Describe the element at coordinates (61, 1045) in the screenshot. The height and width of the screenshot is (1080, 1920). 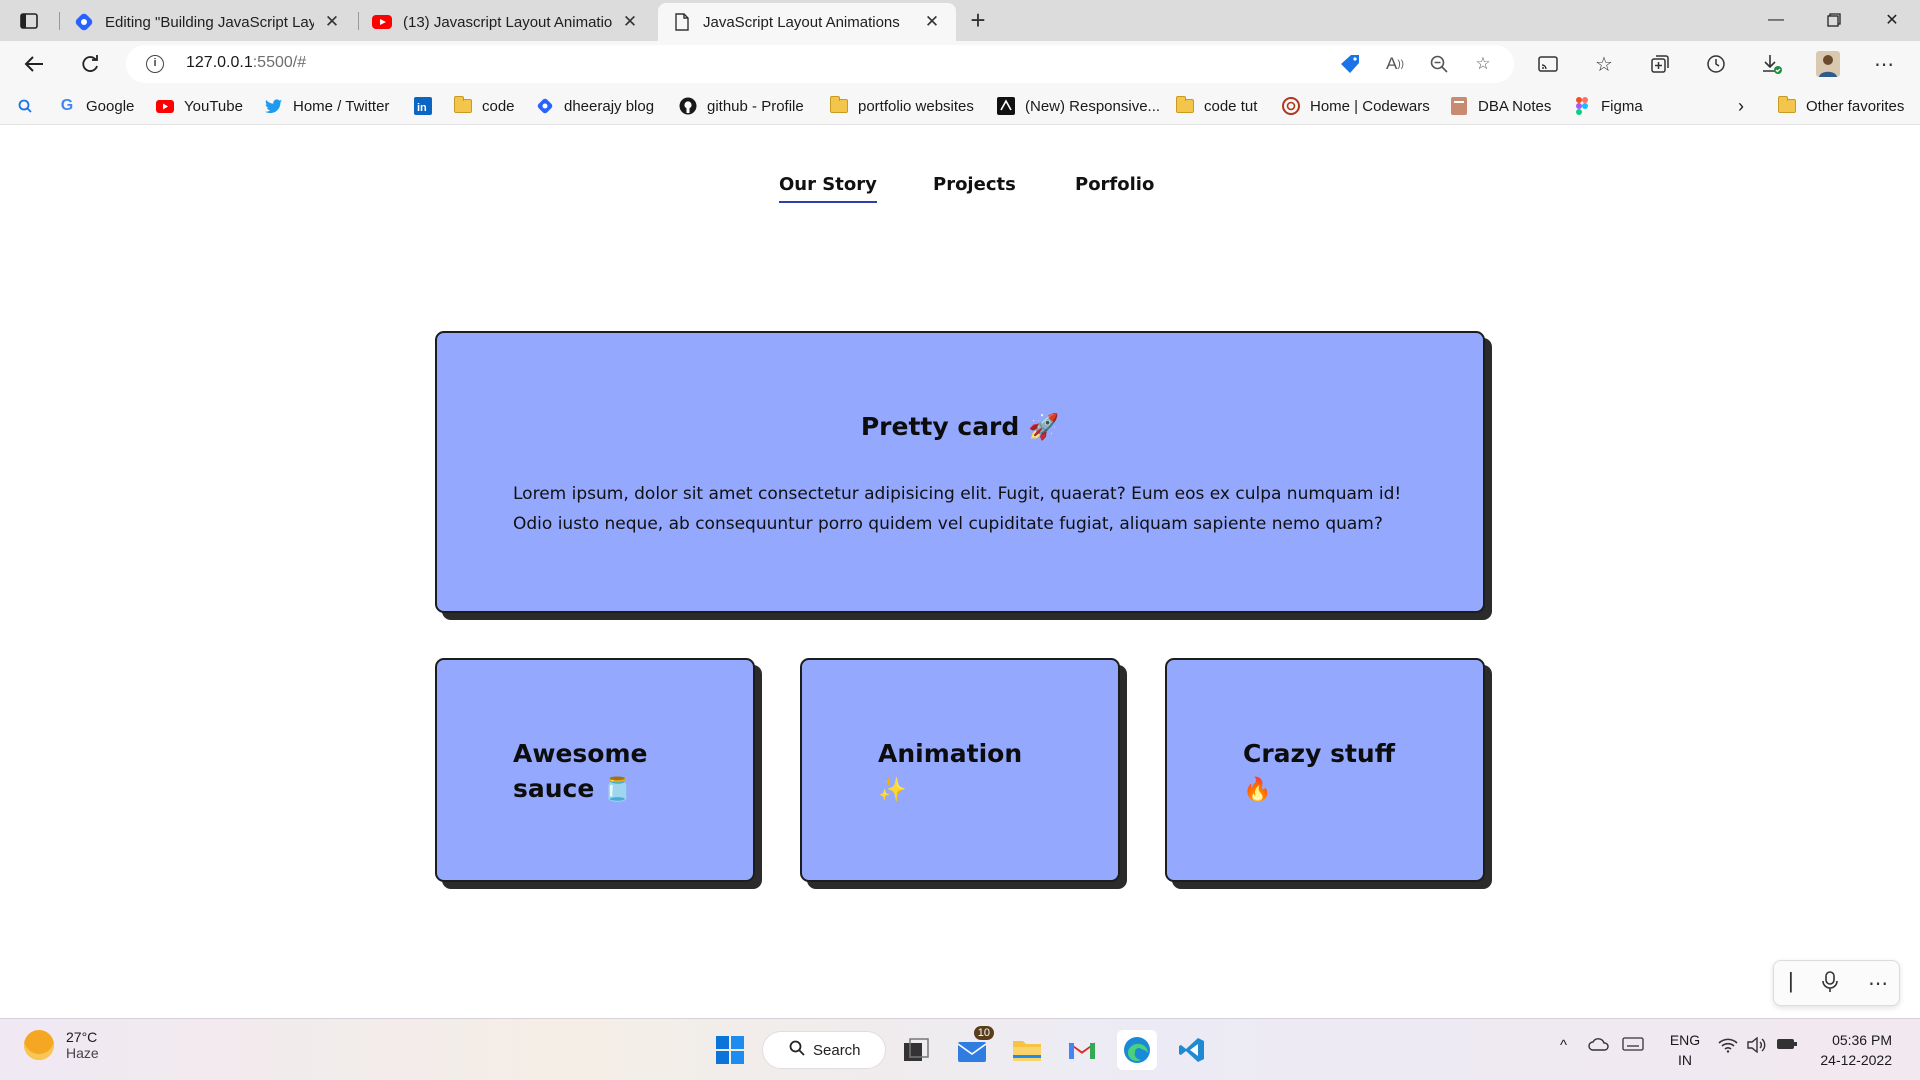
I see `weather-widget: 27°C Haze` at that location.